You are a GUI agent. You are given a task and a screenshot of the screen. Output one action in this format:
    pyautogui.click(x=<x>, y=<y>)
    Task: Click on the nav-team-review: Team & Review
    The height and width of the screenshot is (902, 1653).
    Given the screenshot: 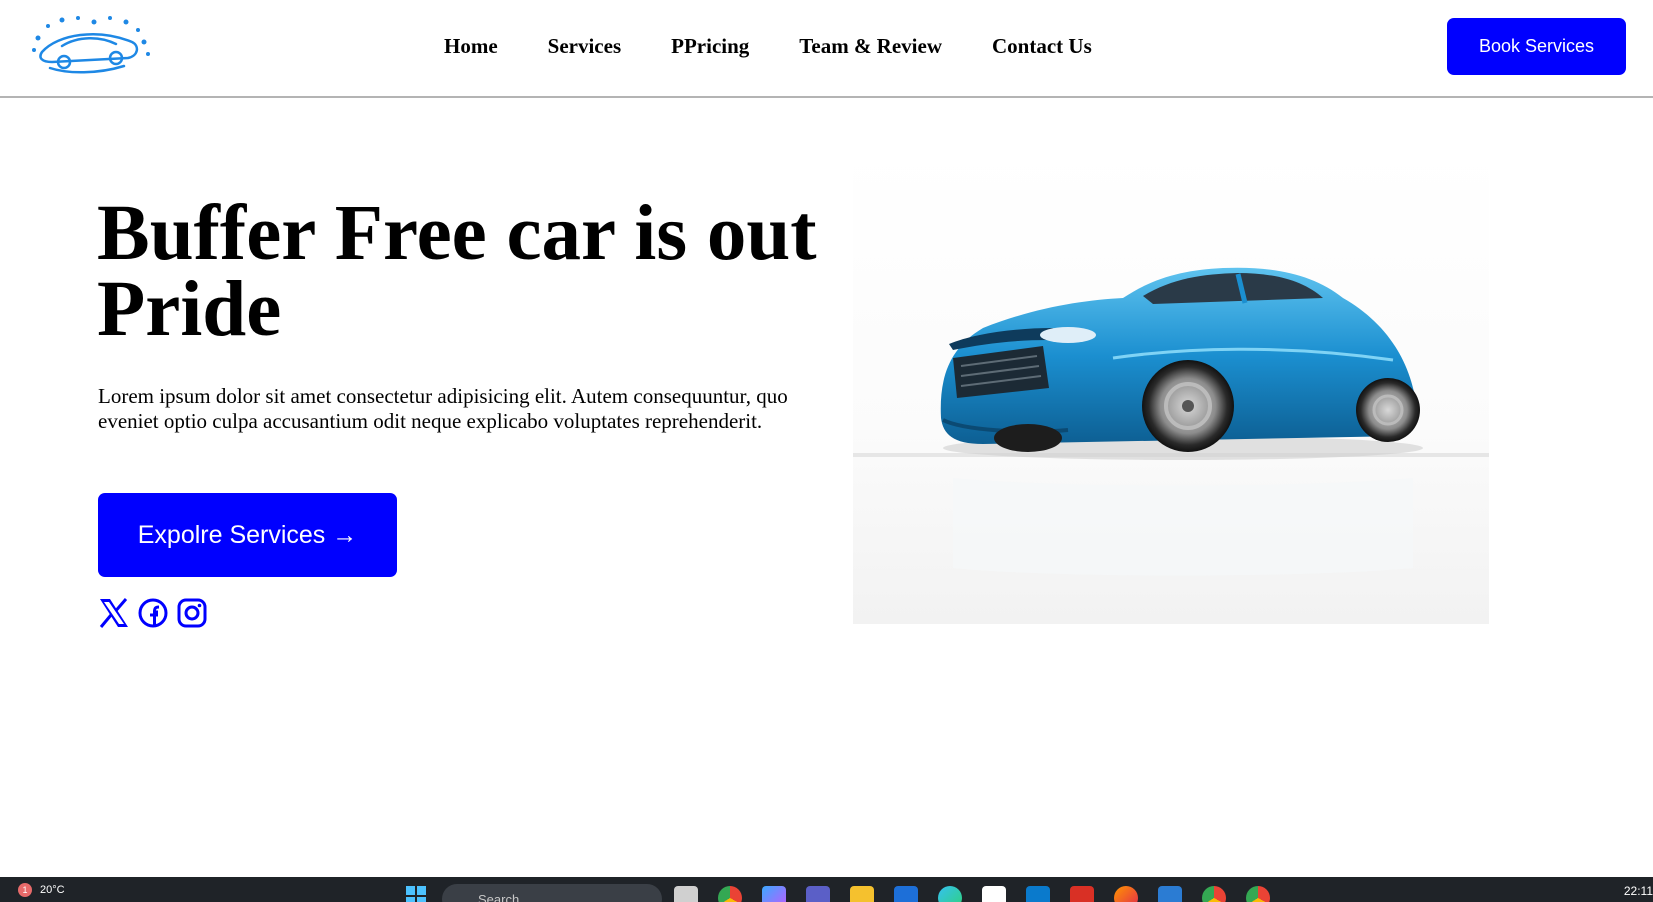 What is the action you would take?
    pyautogui.click(x=870, y=46)
    